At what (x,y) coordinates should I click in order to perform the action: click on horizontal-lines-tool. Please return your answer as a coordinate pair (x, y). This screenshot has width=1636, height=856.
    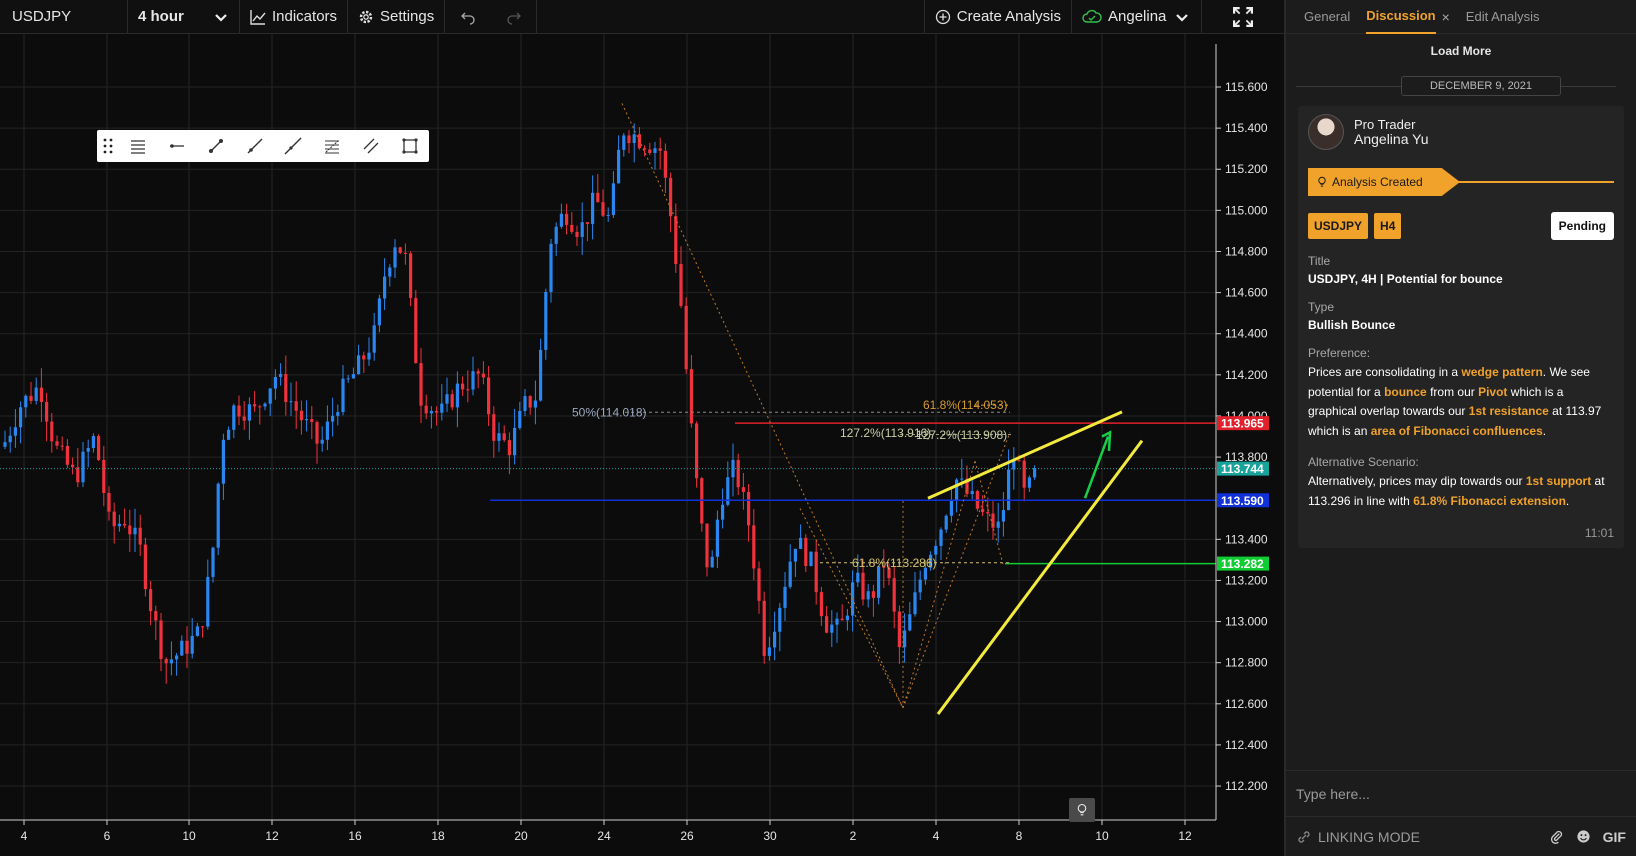
    Looking at the image, I should click on (138, 146).